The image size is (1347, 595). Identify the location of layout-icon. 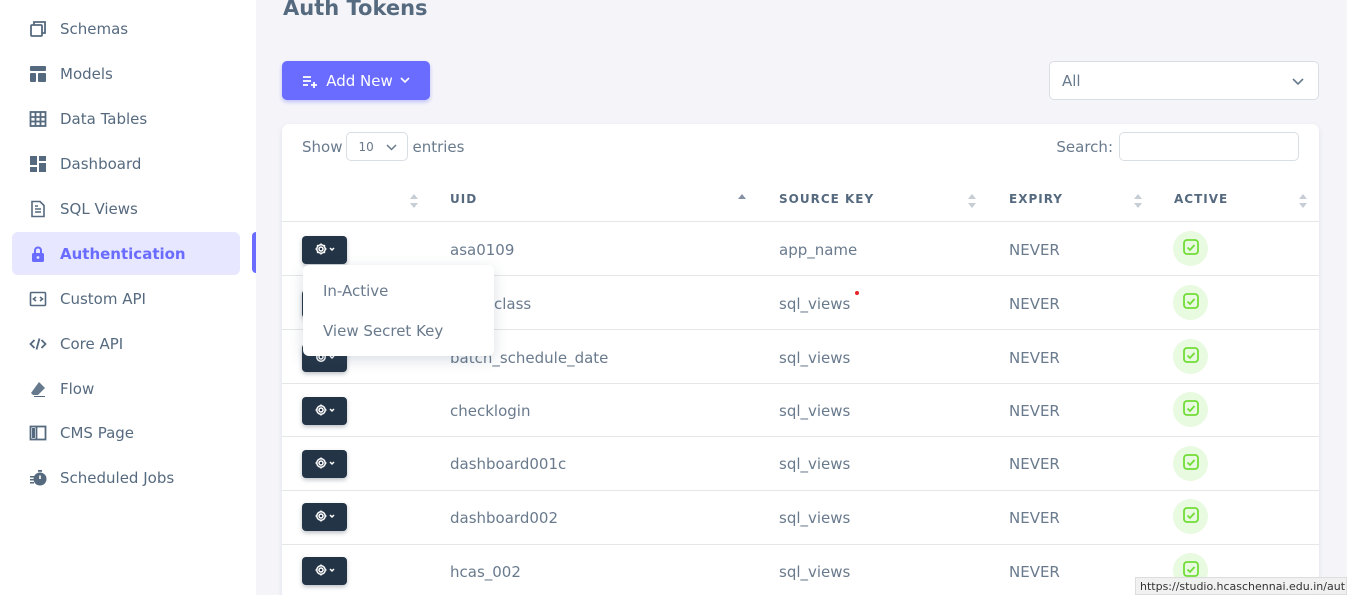
(38, 74).